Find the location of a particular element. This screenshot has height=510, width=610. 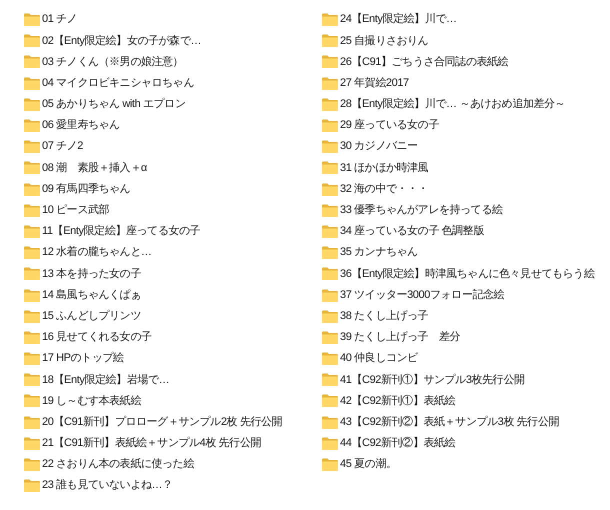

folder-item: 37 ツイッター3000フォロー記念絵 is located at coordinates (466, 295).